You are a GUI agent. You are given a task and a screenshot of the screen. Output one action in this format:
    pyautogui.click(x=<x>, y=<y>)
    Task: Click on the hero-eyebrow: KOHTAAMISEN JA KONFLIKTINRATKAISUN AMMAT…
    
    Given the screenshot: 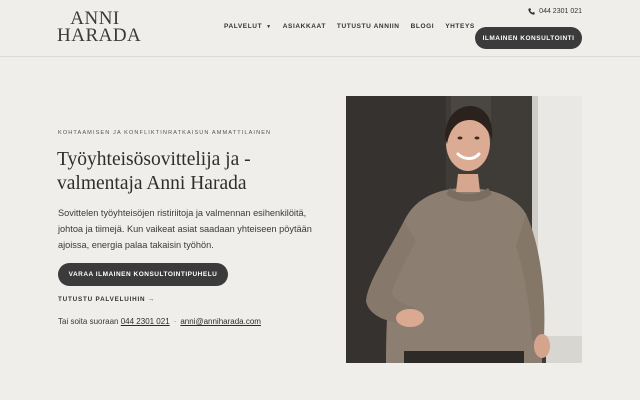 What is the action you would take?
    pyautogui.click(x=165, y=133)
    